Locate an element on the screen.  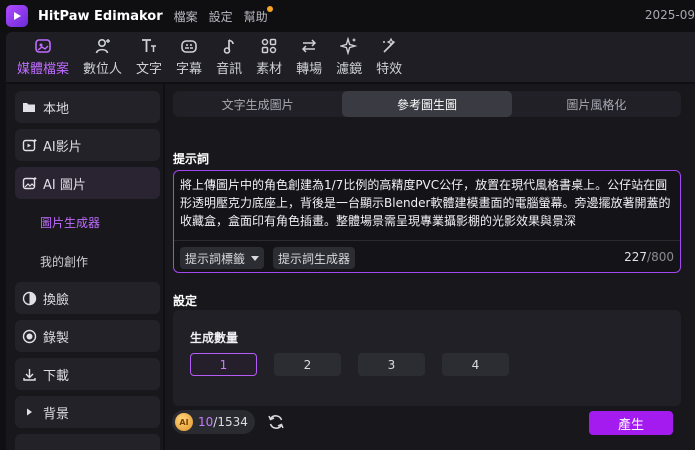
sidebar-item-background: 背景 is located at coordinates (87, 412).